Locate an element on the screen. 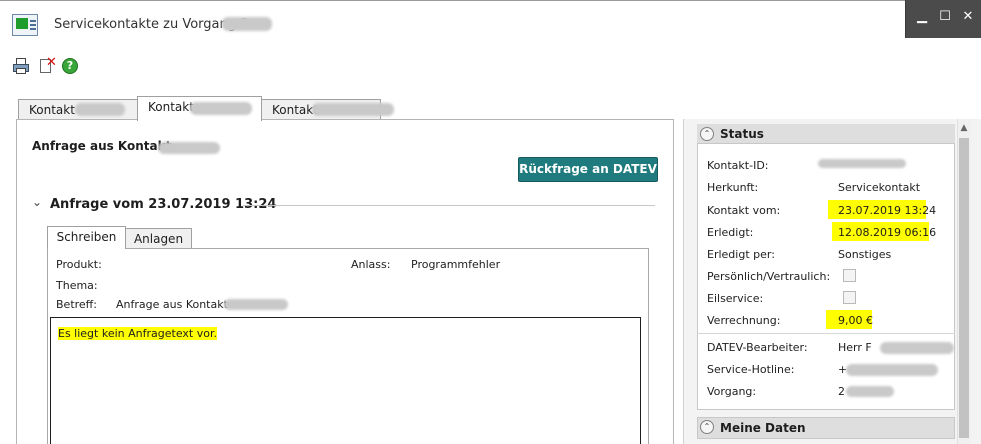 The height and width of the screenshot is (444, 981). hotline-label: Service-Hotline: is located at coordinates (751, 369).